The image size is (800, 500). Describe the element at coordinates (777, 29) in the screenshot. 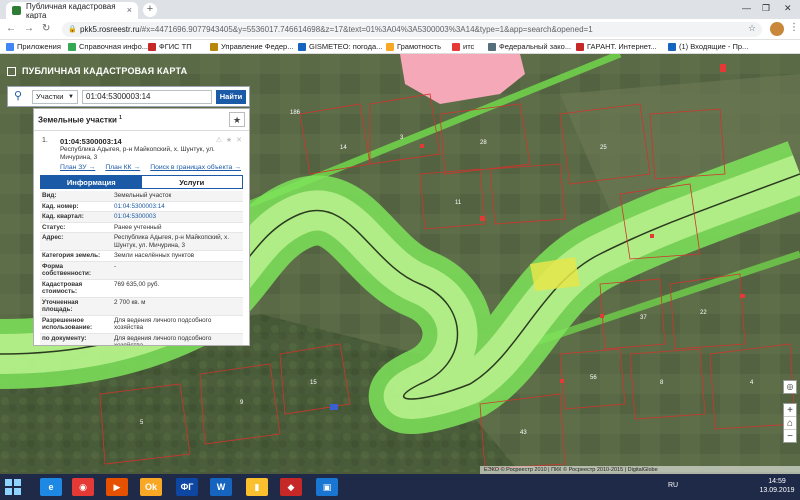

I see `profile-avatar` at that location.